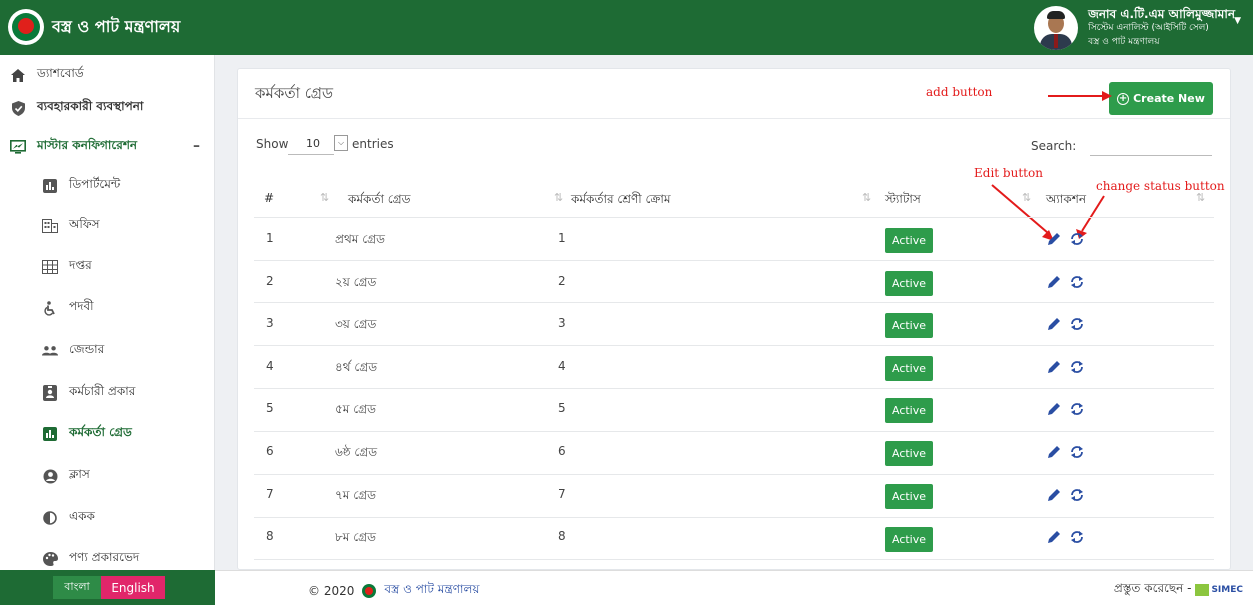 The image size is (1253, 605). I want to click on adjust-icon, so click(50, 518).